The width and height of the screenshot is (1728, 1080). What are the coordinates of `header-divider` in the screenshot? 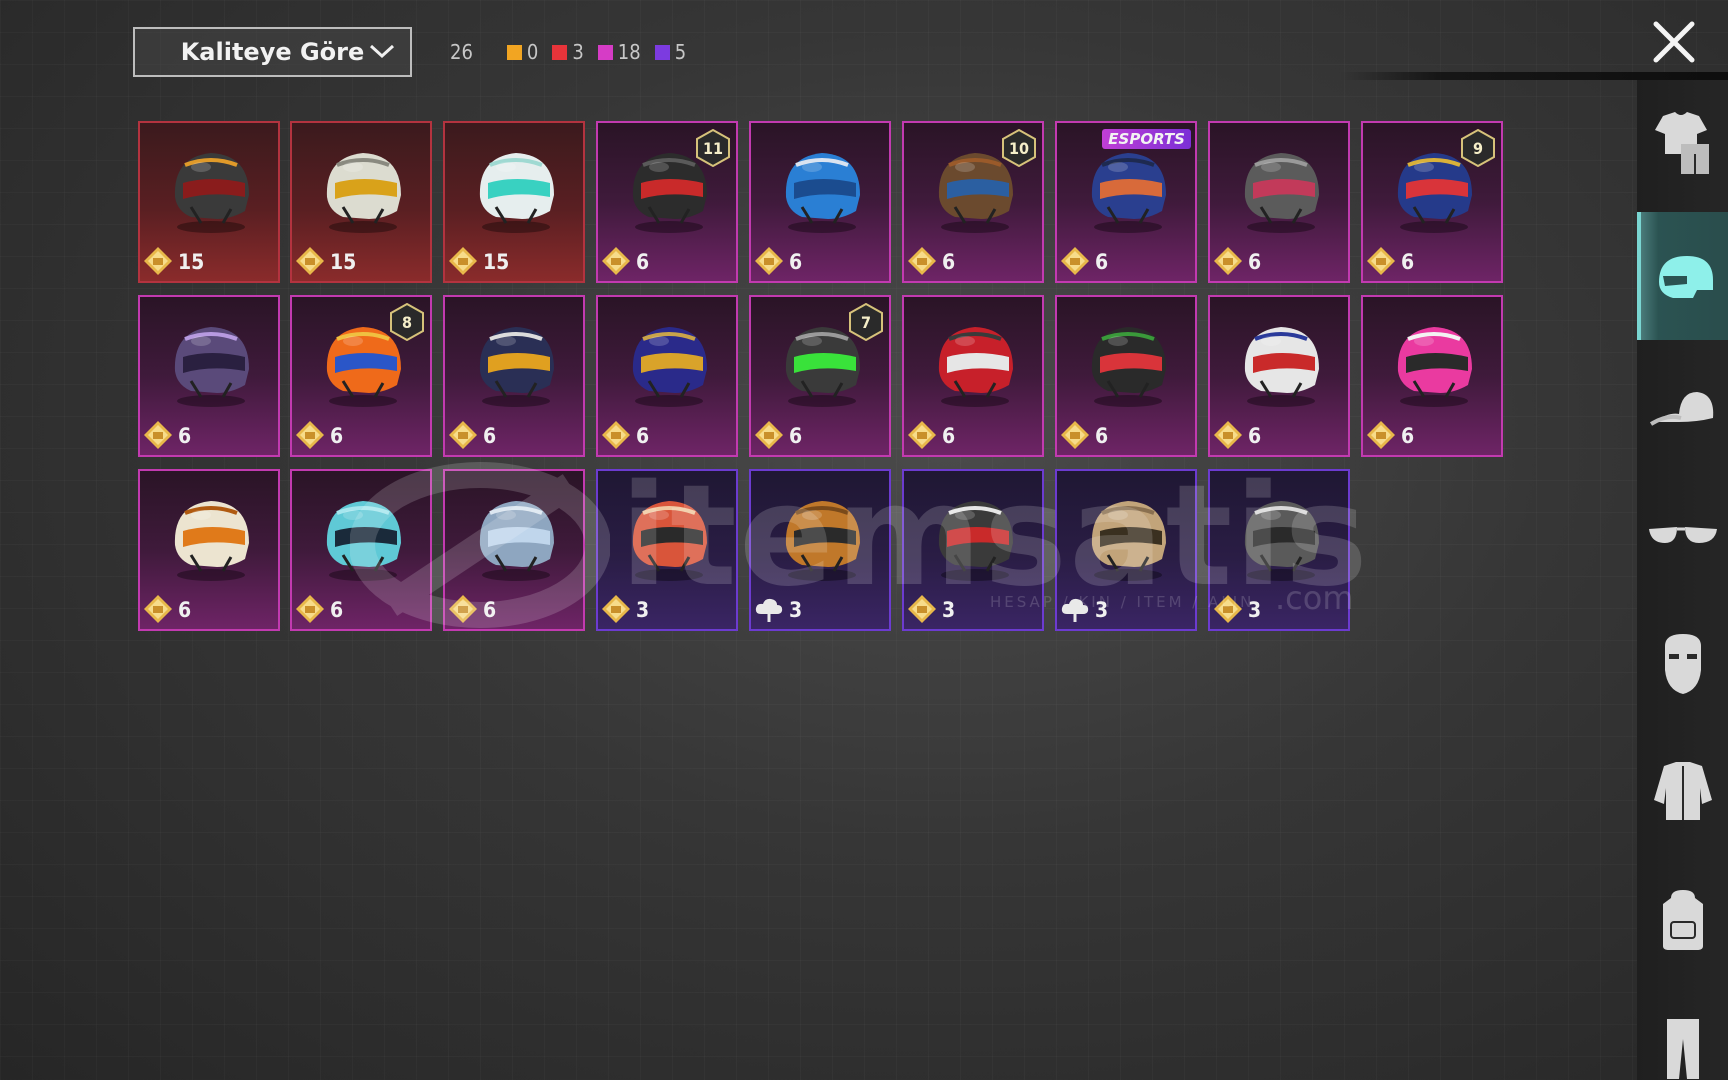 It's located at (1534, 76).